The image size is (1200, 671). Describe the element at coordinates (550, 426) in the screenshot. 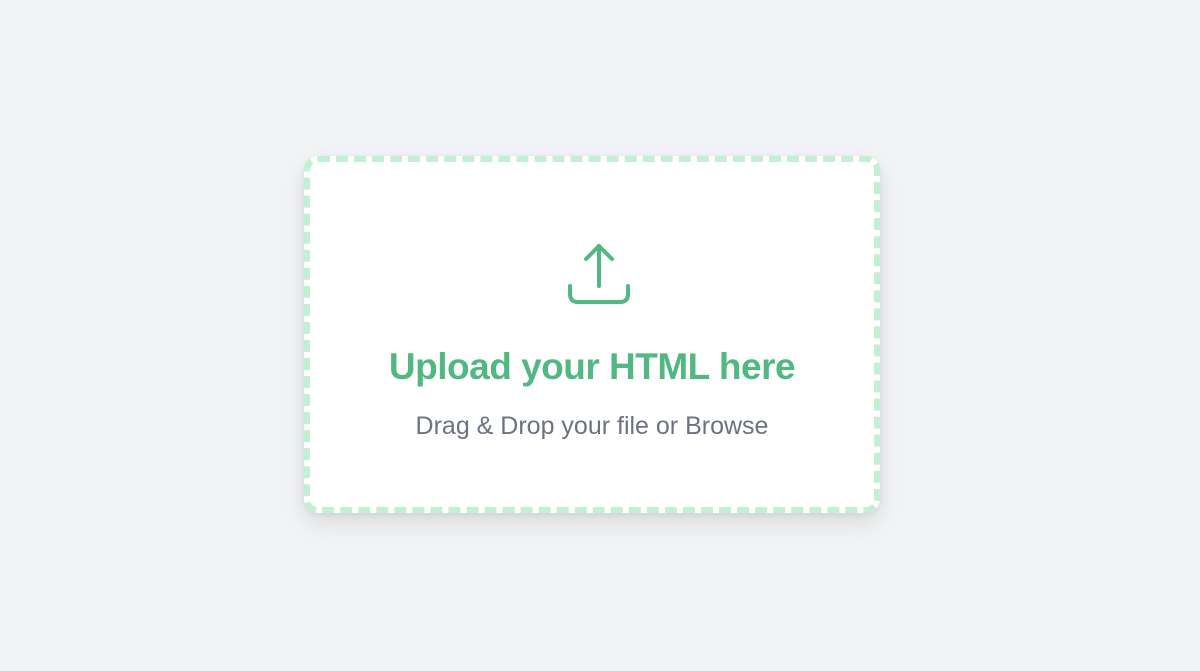

I see `upload-subtitle-text: Drag & Drop your file or` at that location.